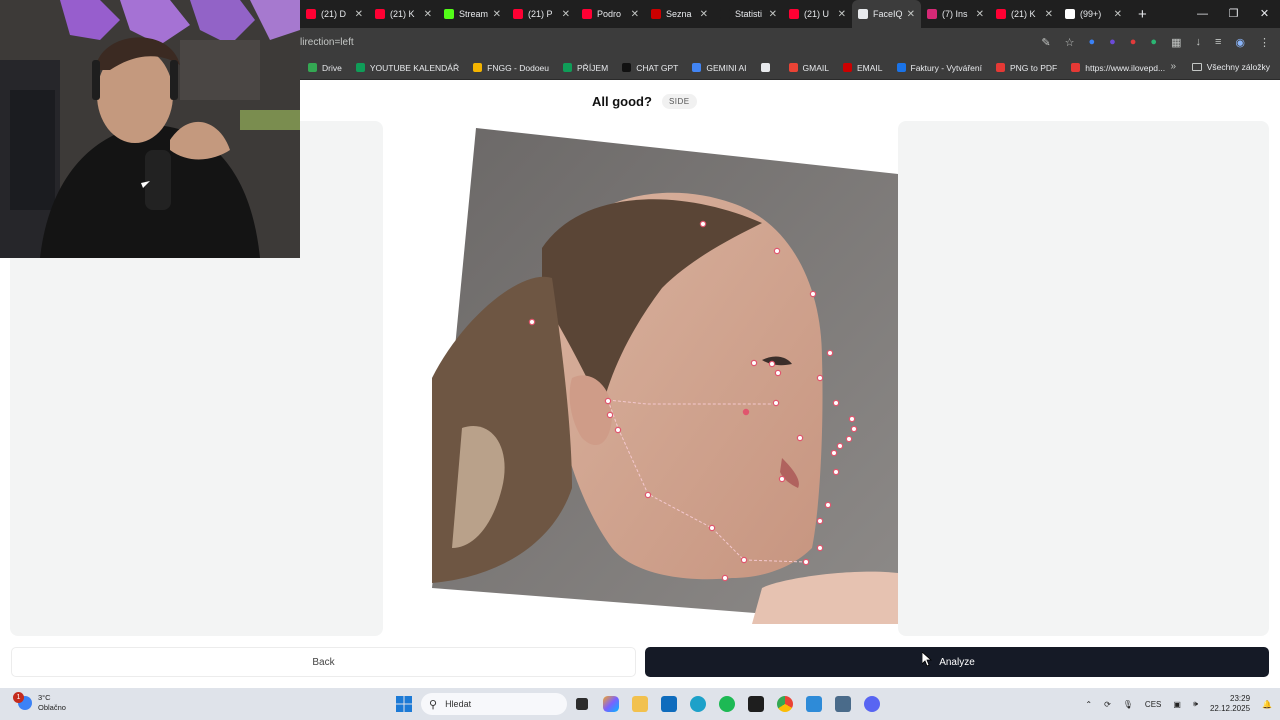 The image size is (1280, 720). Describe the element at coordinates (1088, 704) in the screenshot. I see `tray-overflow-icon: ⌃` at that location.